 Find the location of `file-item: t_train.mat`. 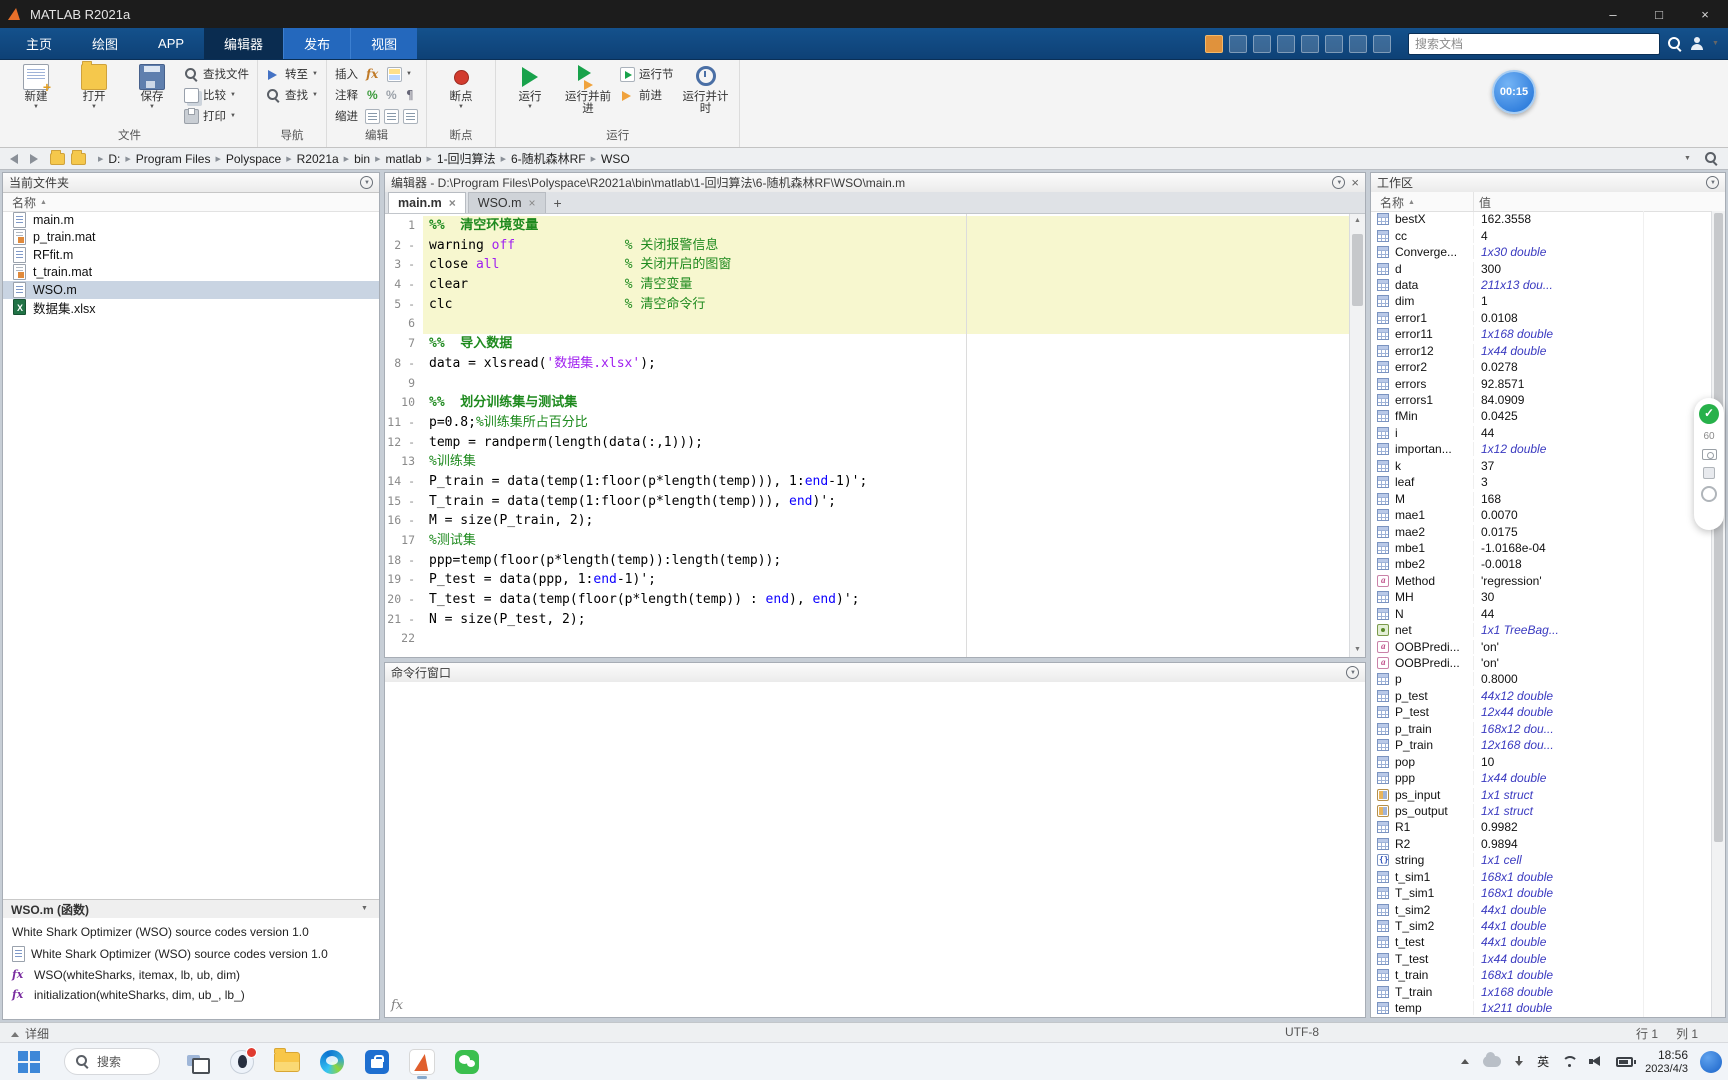

file-item: t_train.mat is located at coordinates (191, 273).